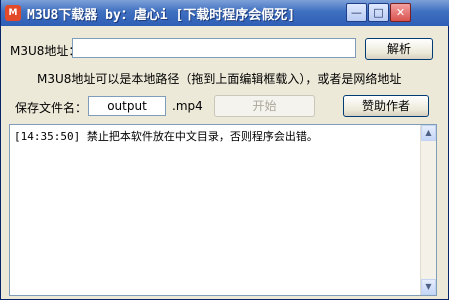  I want to click on minimize-icon: —, so click(356, 12).